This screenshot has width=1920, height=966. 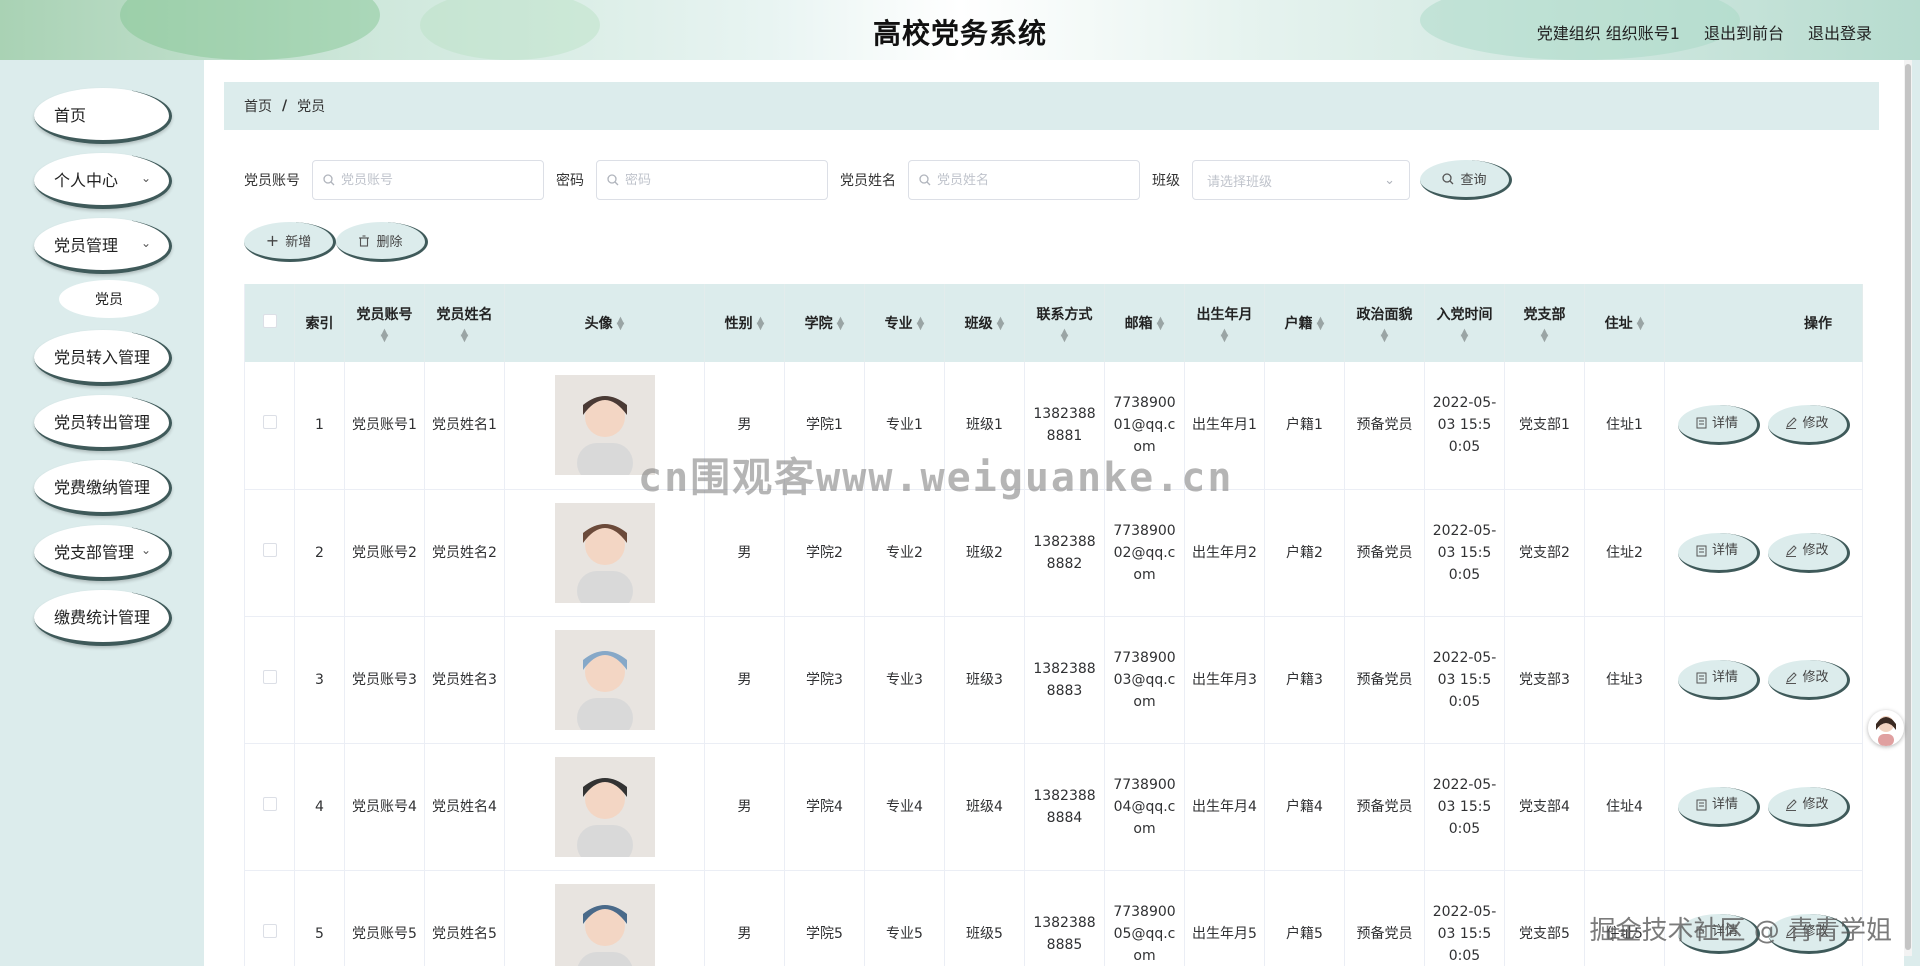 I want to click on cell-branch: 党支部2, so click(x=1544, y=553).